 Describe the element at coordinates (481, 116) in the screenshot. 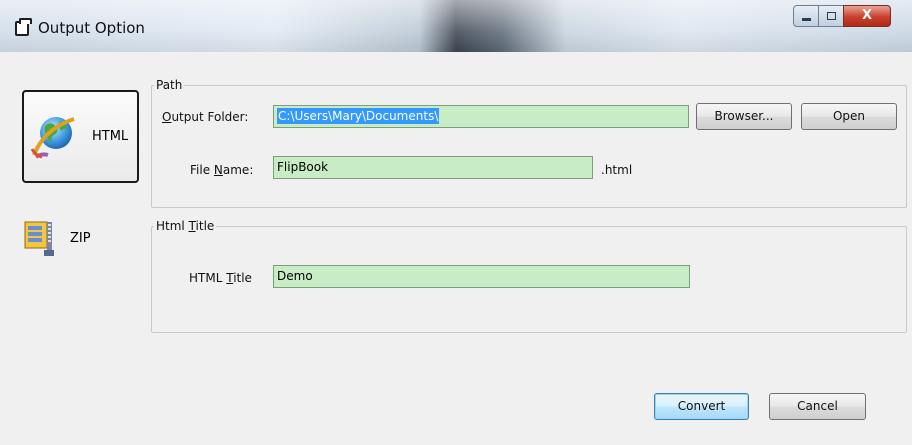

I see `output-folder-input: C:\Users\Mary\Documents\` at that location.